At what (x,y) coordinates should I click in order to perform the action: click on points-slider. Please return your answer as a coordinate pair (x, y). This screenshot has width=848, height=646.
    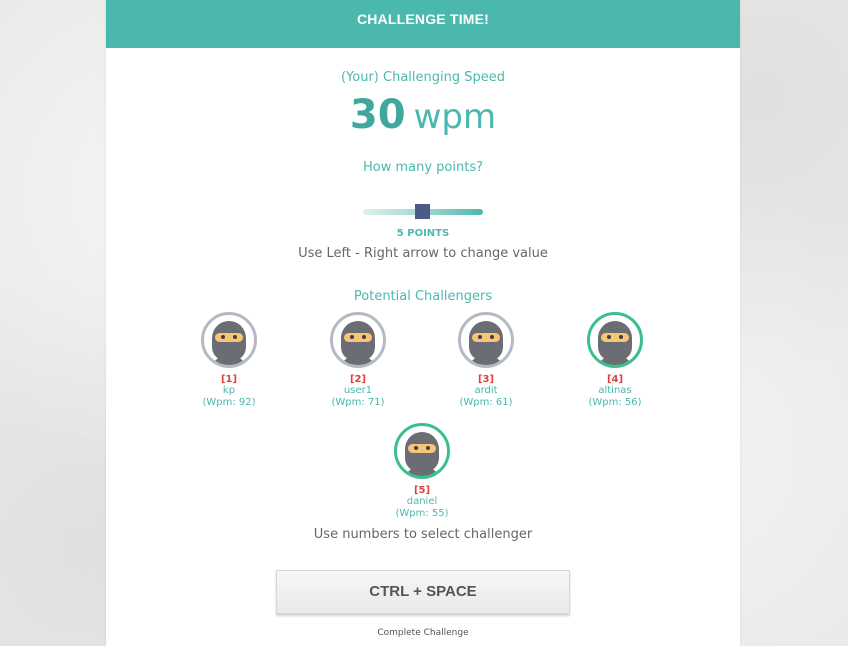
    Looking at the image, I should click on (423, 211).